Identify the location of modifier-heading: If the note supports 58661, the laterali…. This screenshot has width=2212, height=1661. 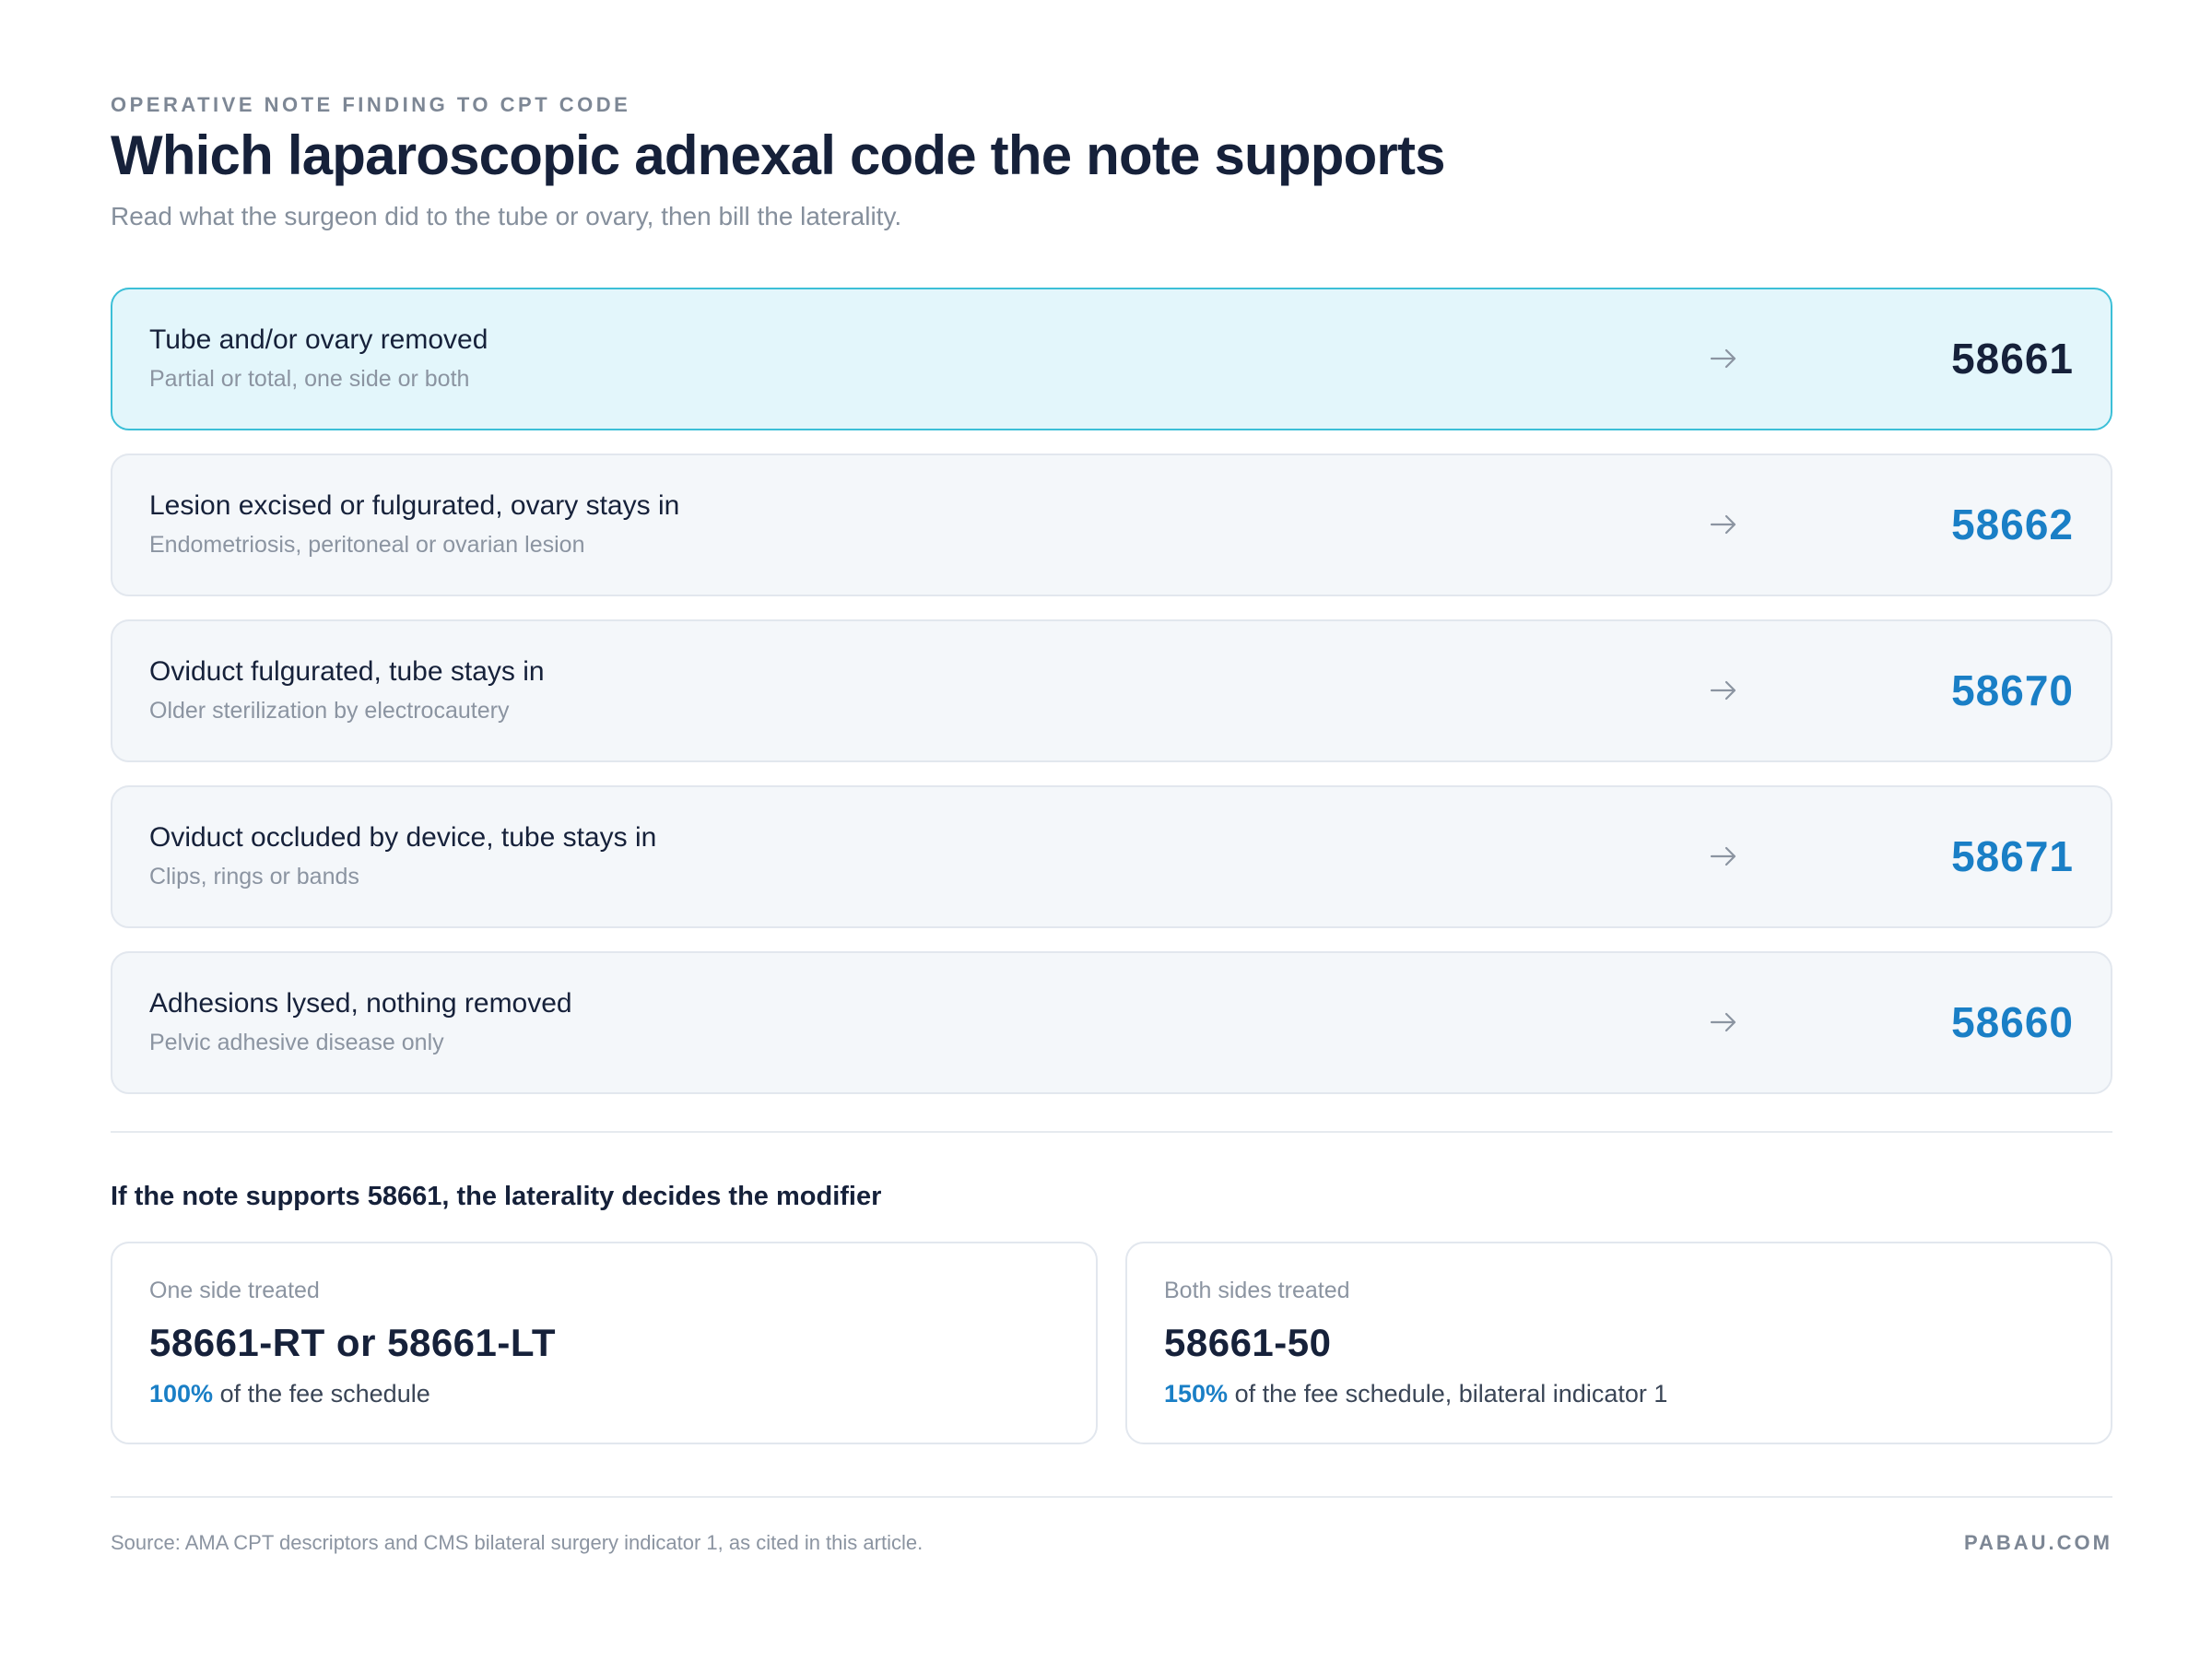
(496, 1196).